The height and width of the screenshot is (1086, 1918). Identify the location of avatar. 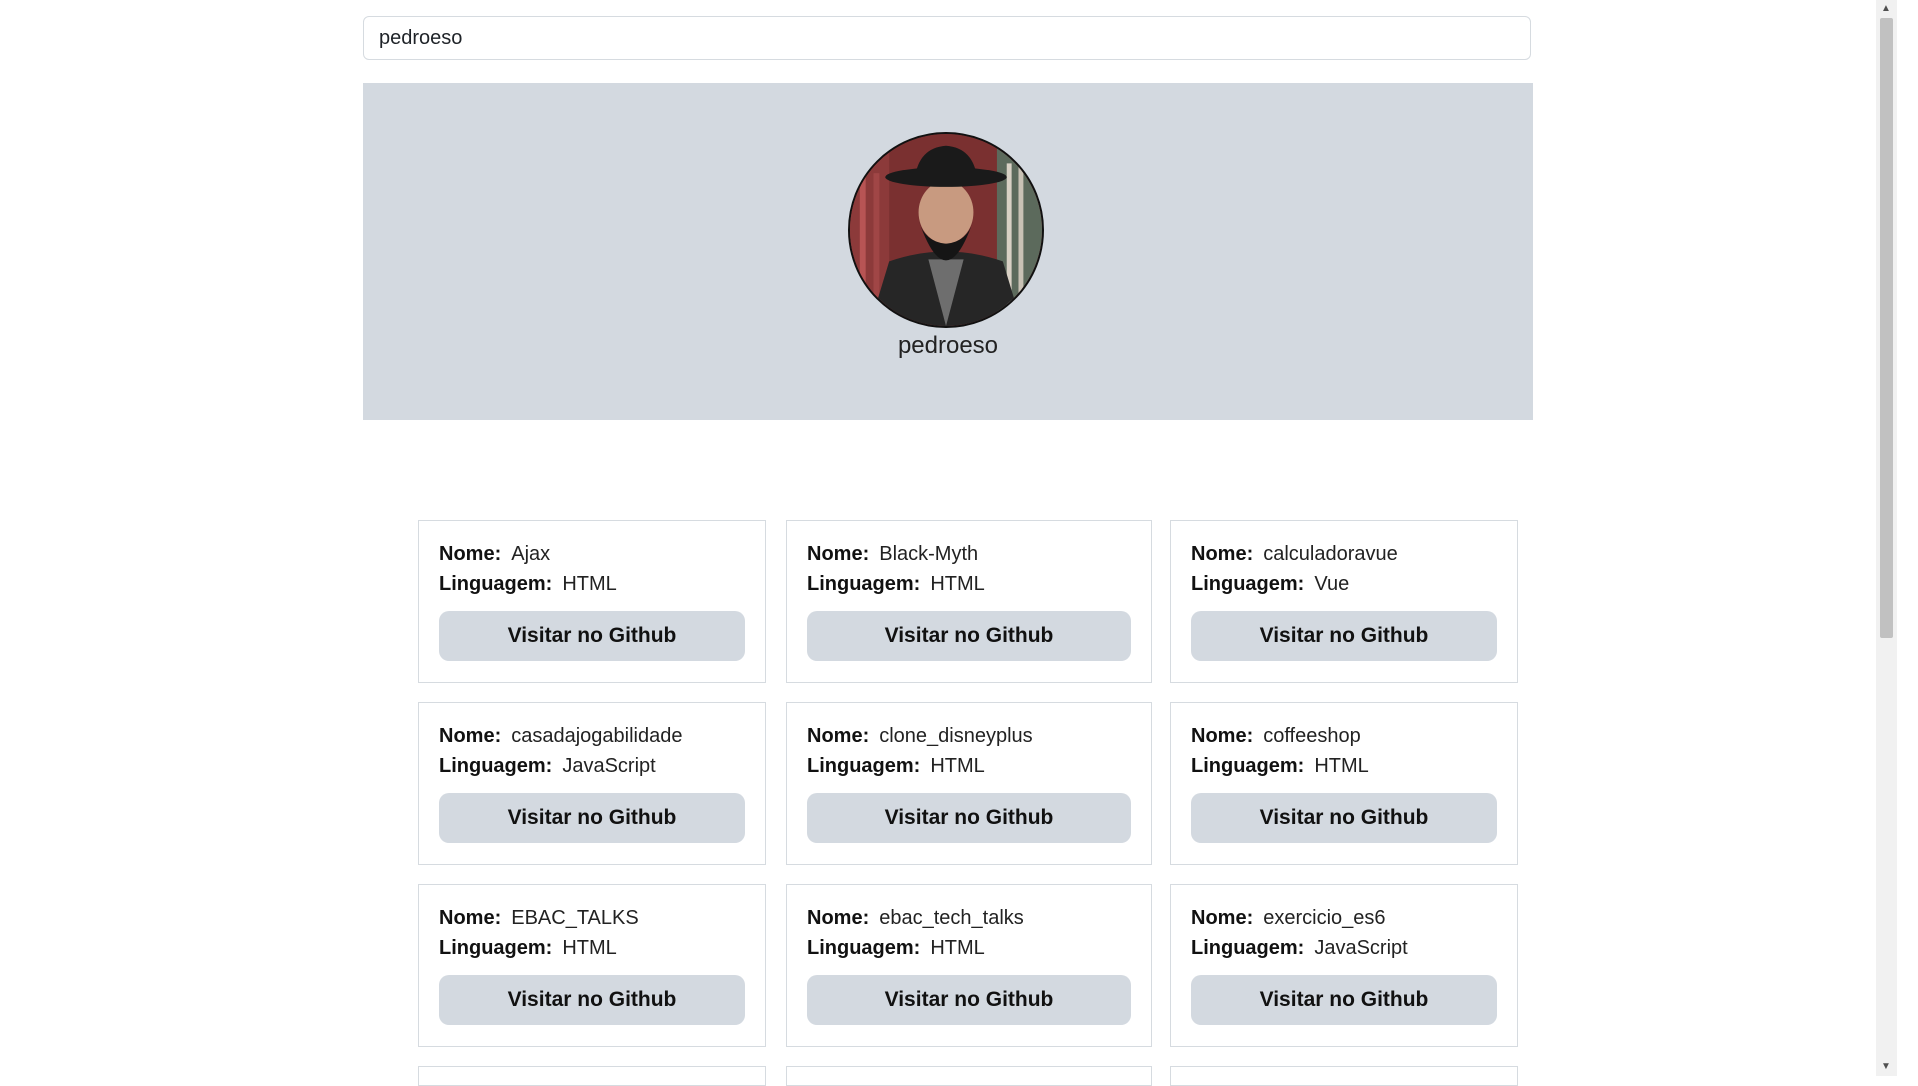
(946, 230).